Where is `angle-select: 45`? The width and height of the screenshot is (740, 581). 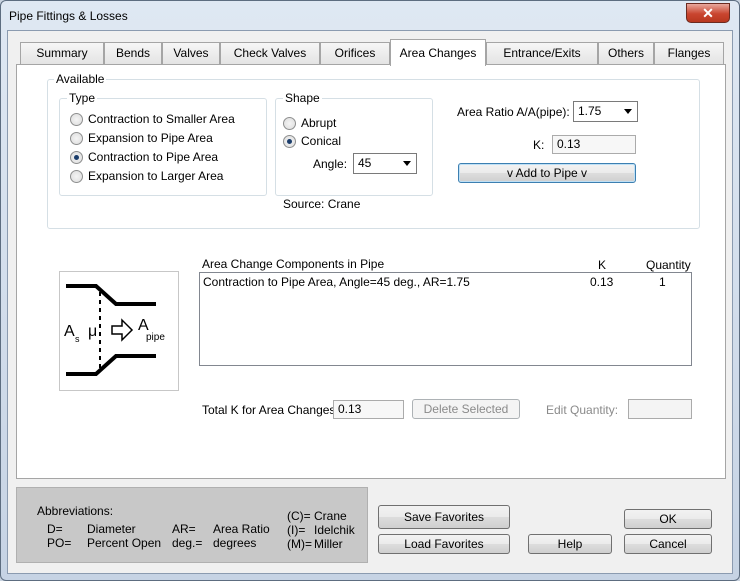
angle-select: 45 is located at coordinates (385, 163).